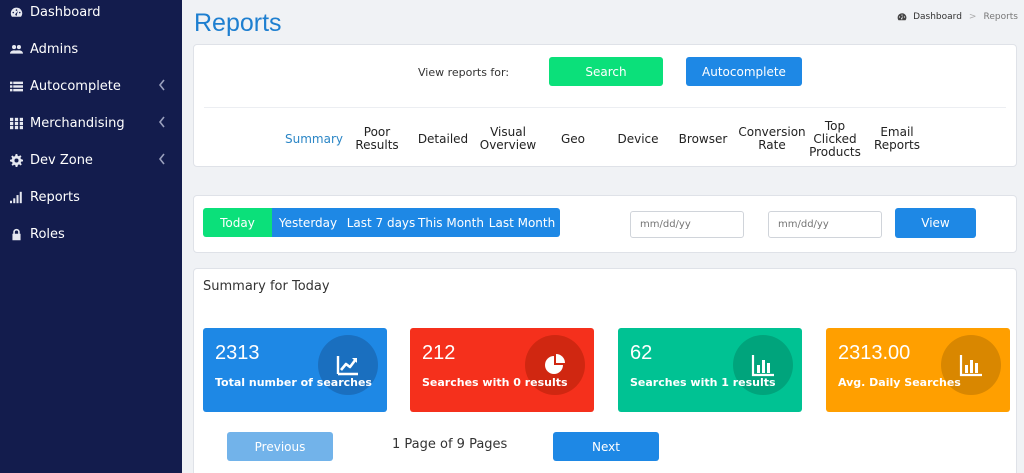  What do you see at coordinates (237, 353) in the screenshot?
I see `stat-value: 2313` at bounding box center [237, 353].